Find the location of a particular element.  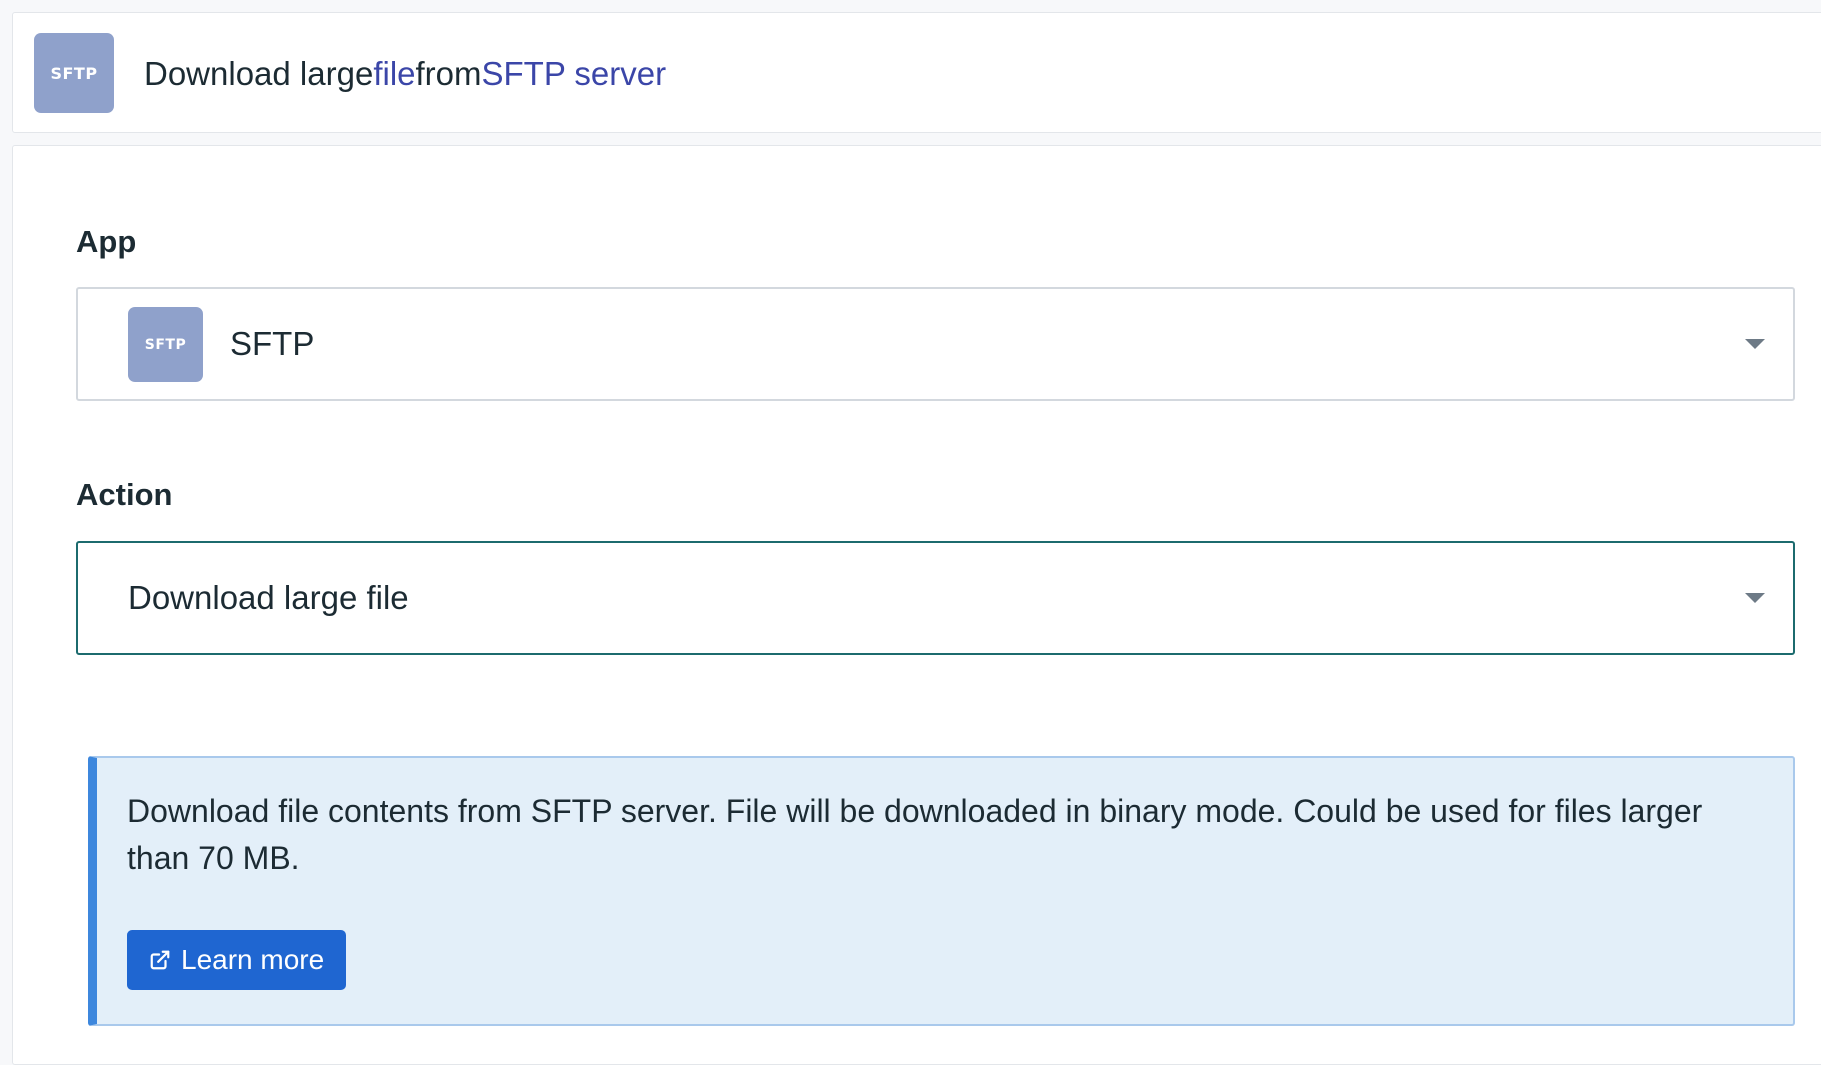

sftp-app-logo: SFTP is located at coordinates (74, 73).